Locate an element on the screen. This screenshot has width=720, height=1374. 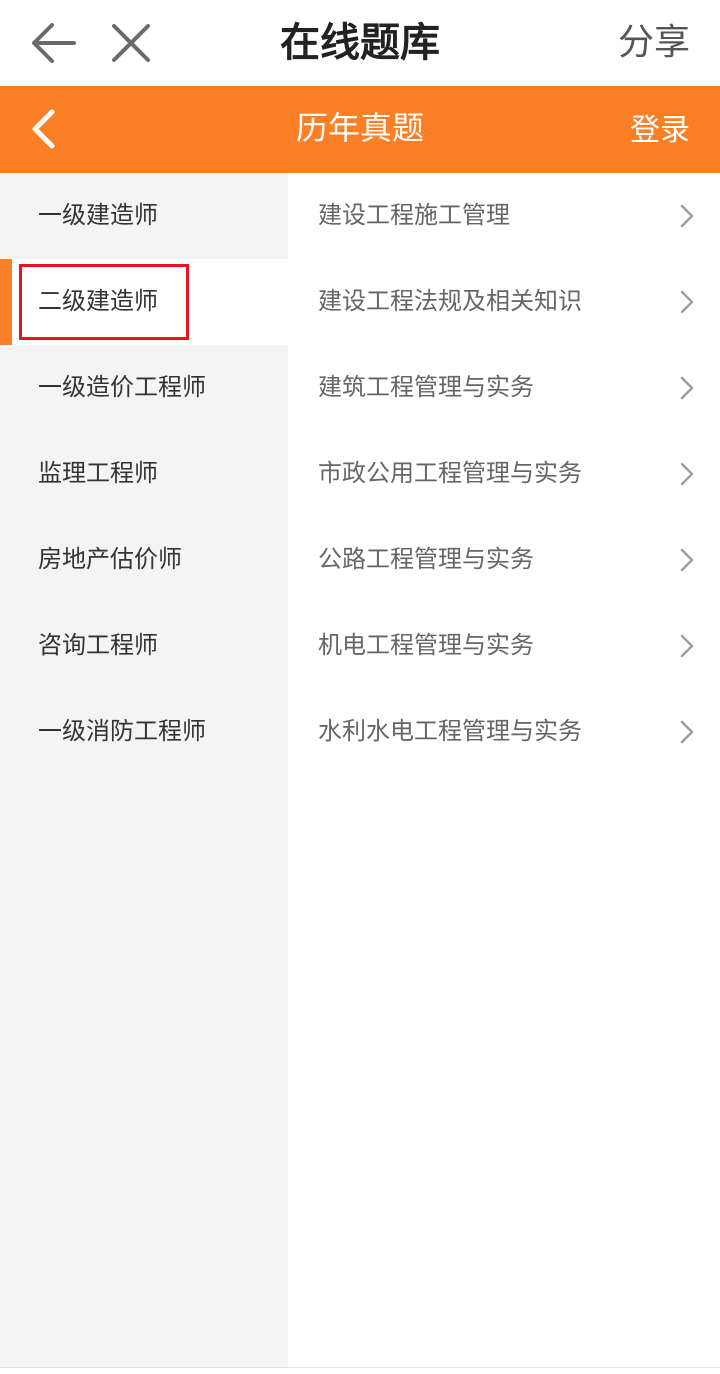
sidebar-item-label: 一级造价工程师 is located at coordinates (122, 387).